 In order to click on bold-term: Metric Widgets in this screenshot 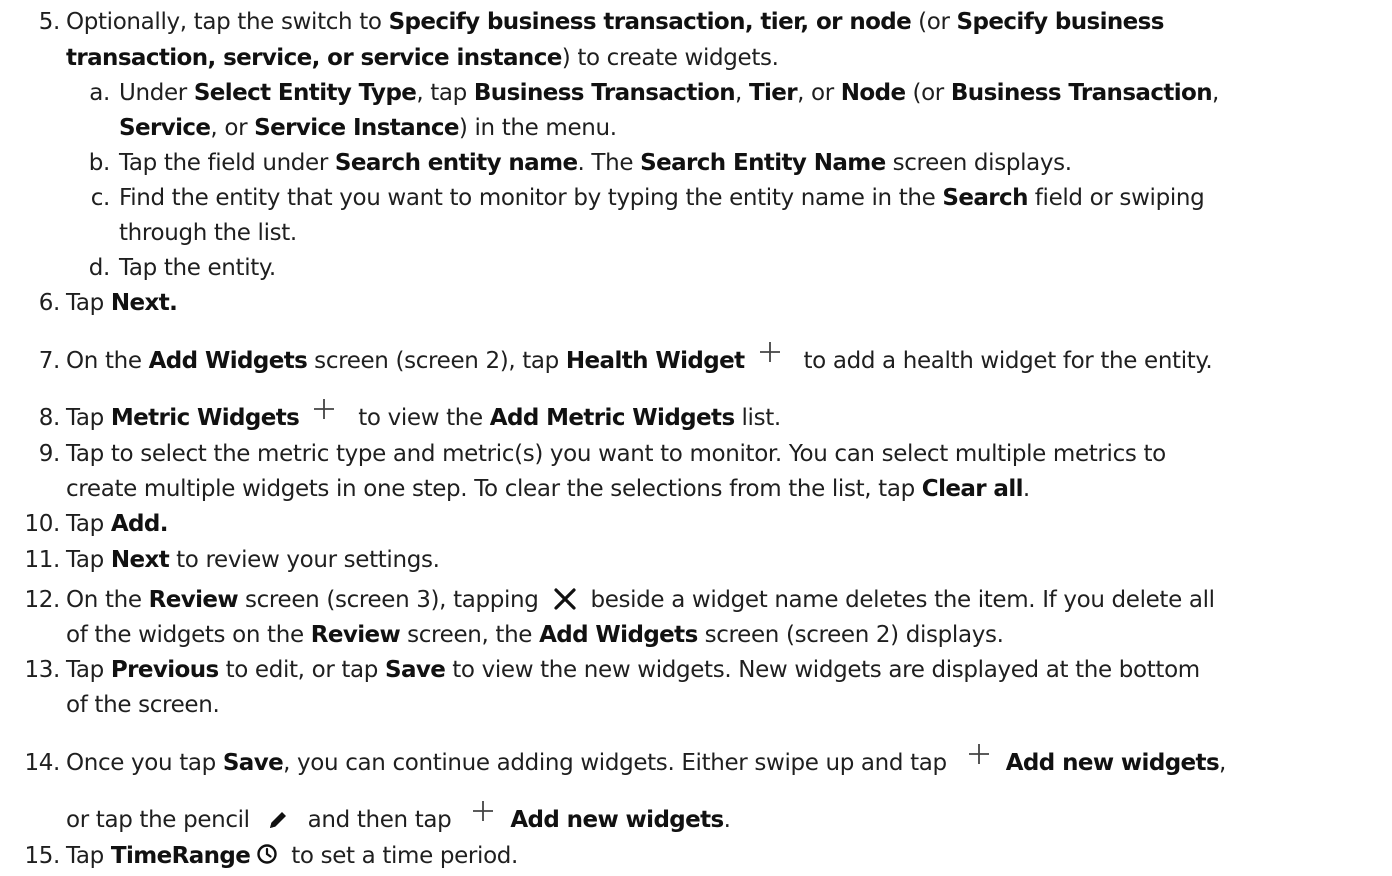, I will do `click(205, 418)`.